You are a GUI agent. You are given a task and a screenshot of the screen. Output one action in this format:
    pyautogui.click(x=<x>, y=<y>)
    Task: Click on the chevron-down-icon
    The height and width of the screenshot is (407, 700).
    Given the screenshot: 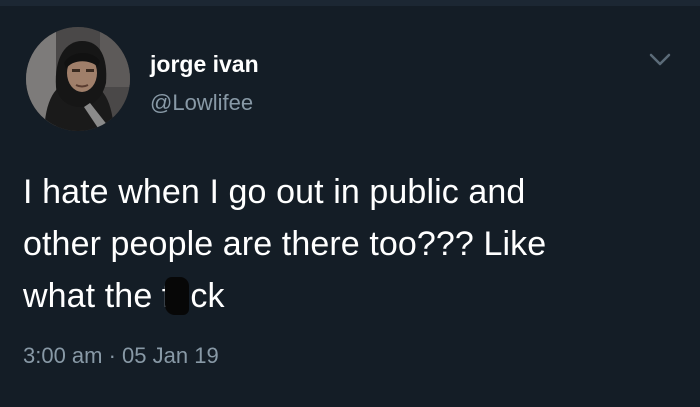 What is the action you would take?
    pyautogui.click(x=660, y=60)
    